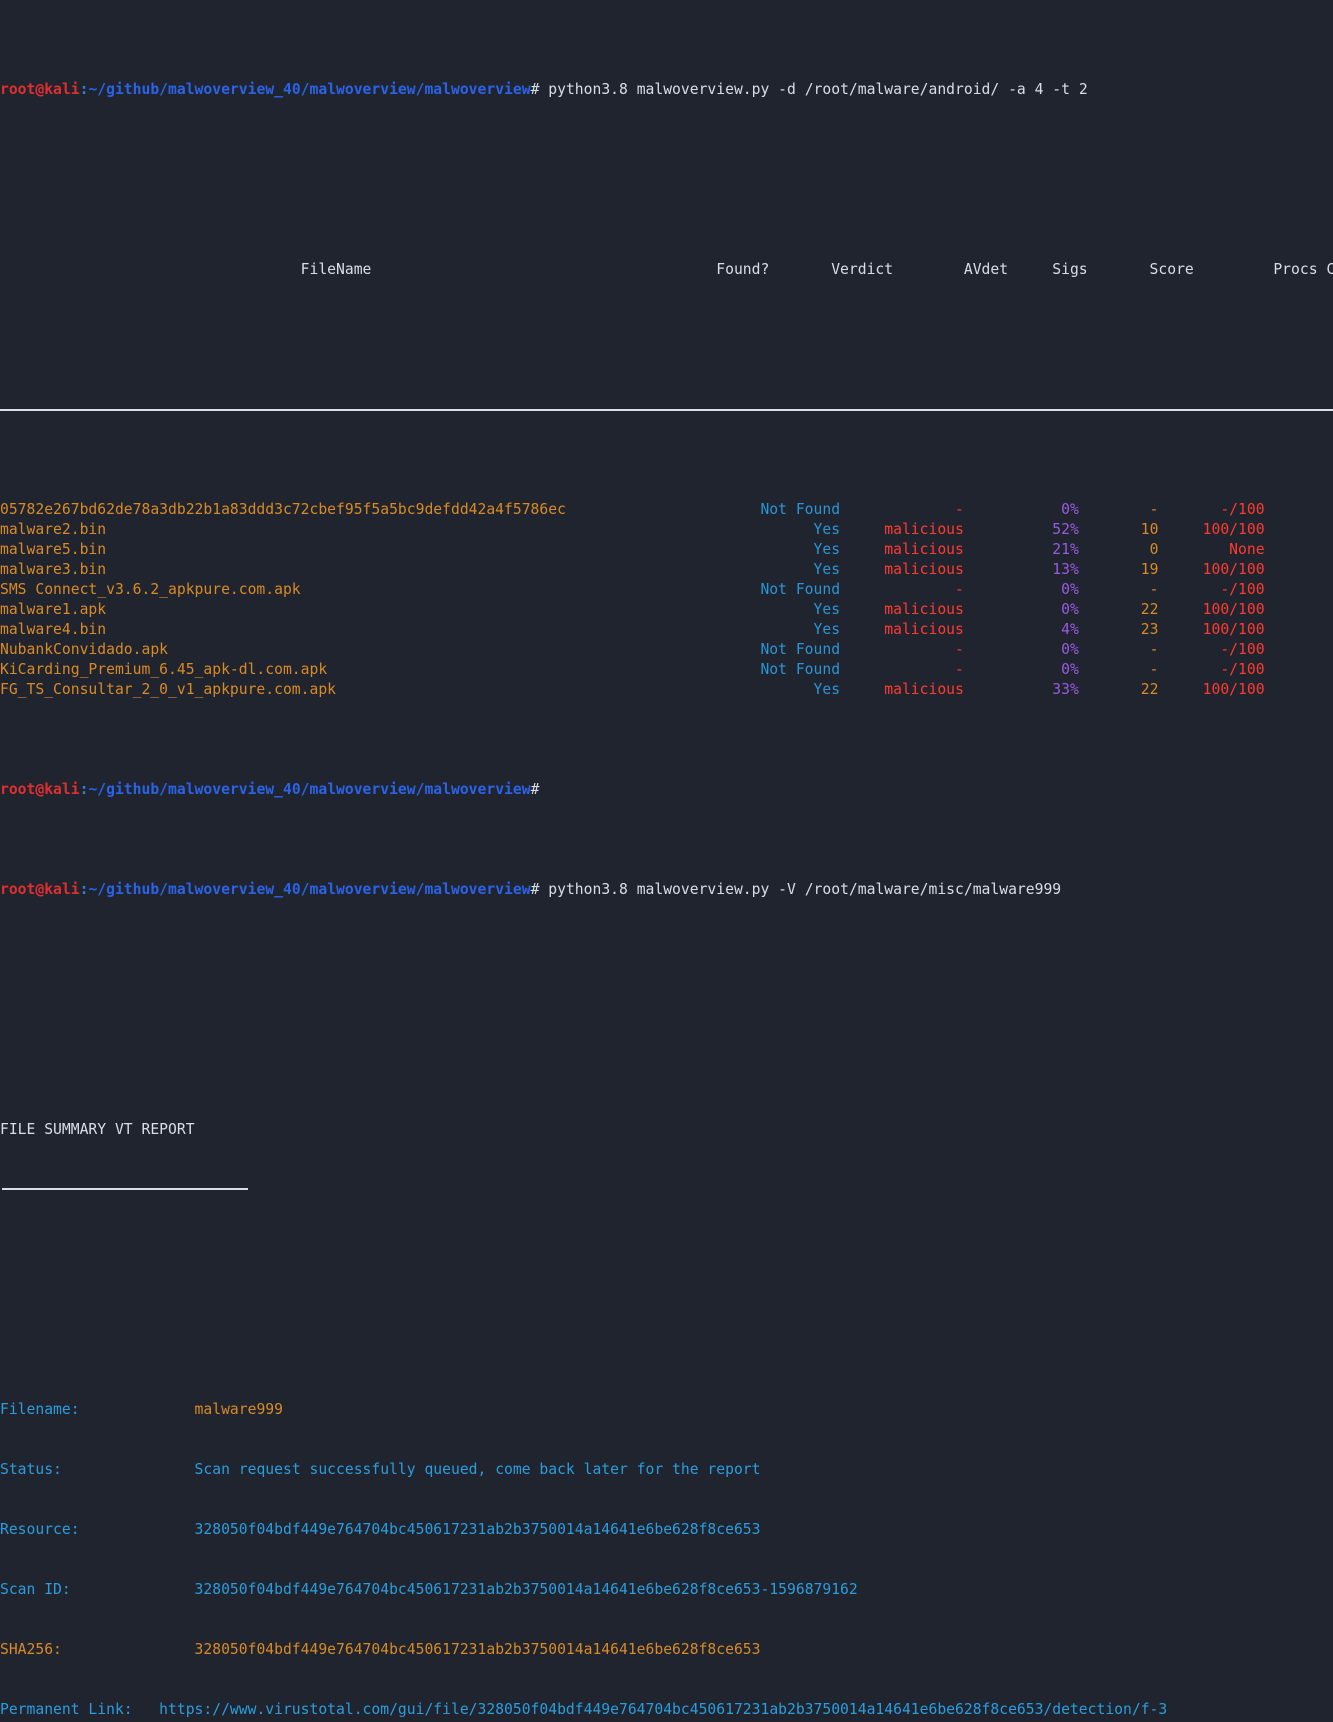 The height and width of the screenshot is (1722, 1333). I want to click on cell-sigs: 23, so click(1118, 629).